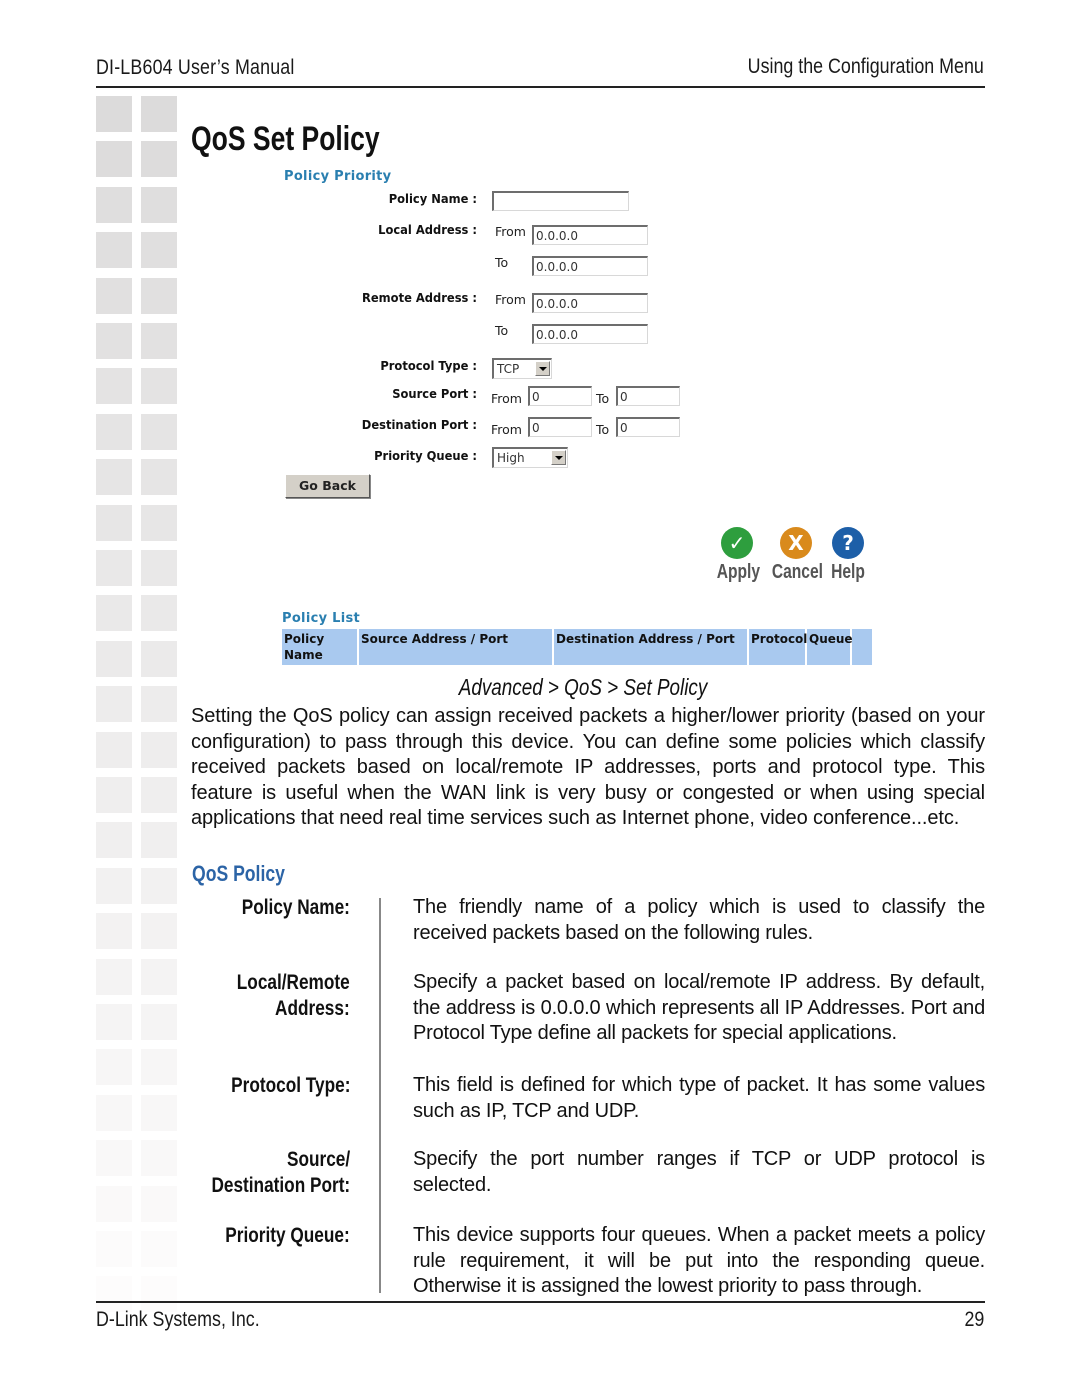 The height and width of the screenshot is (1397, 1080). Describe the element at coordinates (865, 66) in the screenshot. I see `section-title: Using the Configuration Menu` at that location.